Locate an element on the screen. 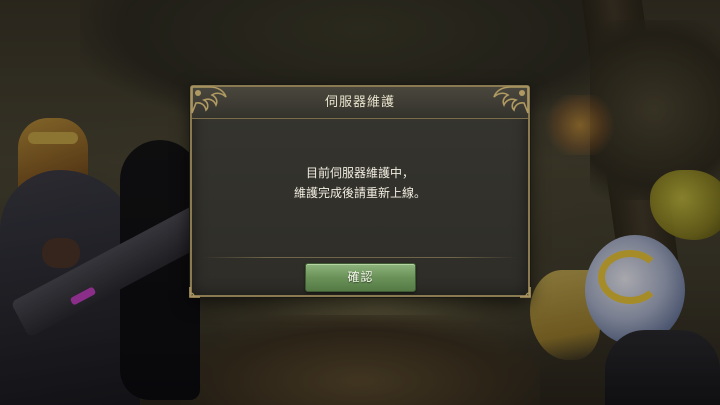  message-line: 目前伺服器維護中， is located at coordinates (359, 173).